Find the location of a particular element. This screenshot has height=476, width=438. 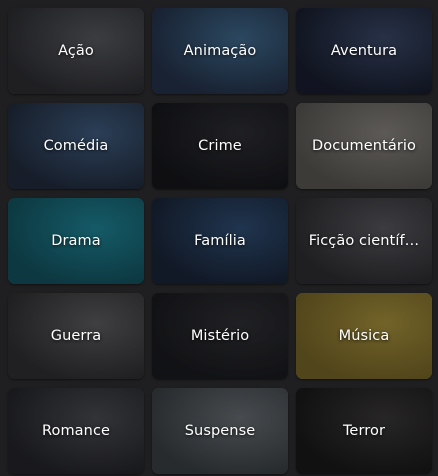

genre-tile-suspense: Suspense is located at coordinates (220, 431).